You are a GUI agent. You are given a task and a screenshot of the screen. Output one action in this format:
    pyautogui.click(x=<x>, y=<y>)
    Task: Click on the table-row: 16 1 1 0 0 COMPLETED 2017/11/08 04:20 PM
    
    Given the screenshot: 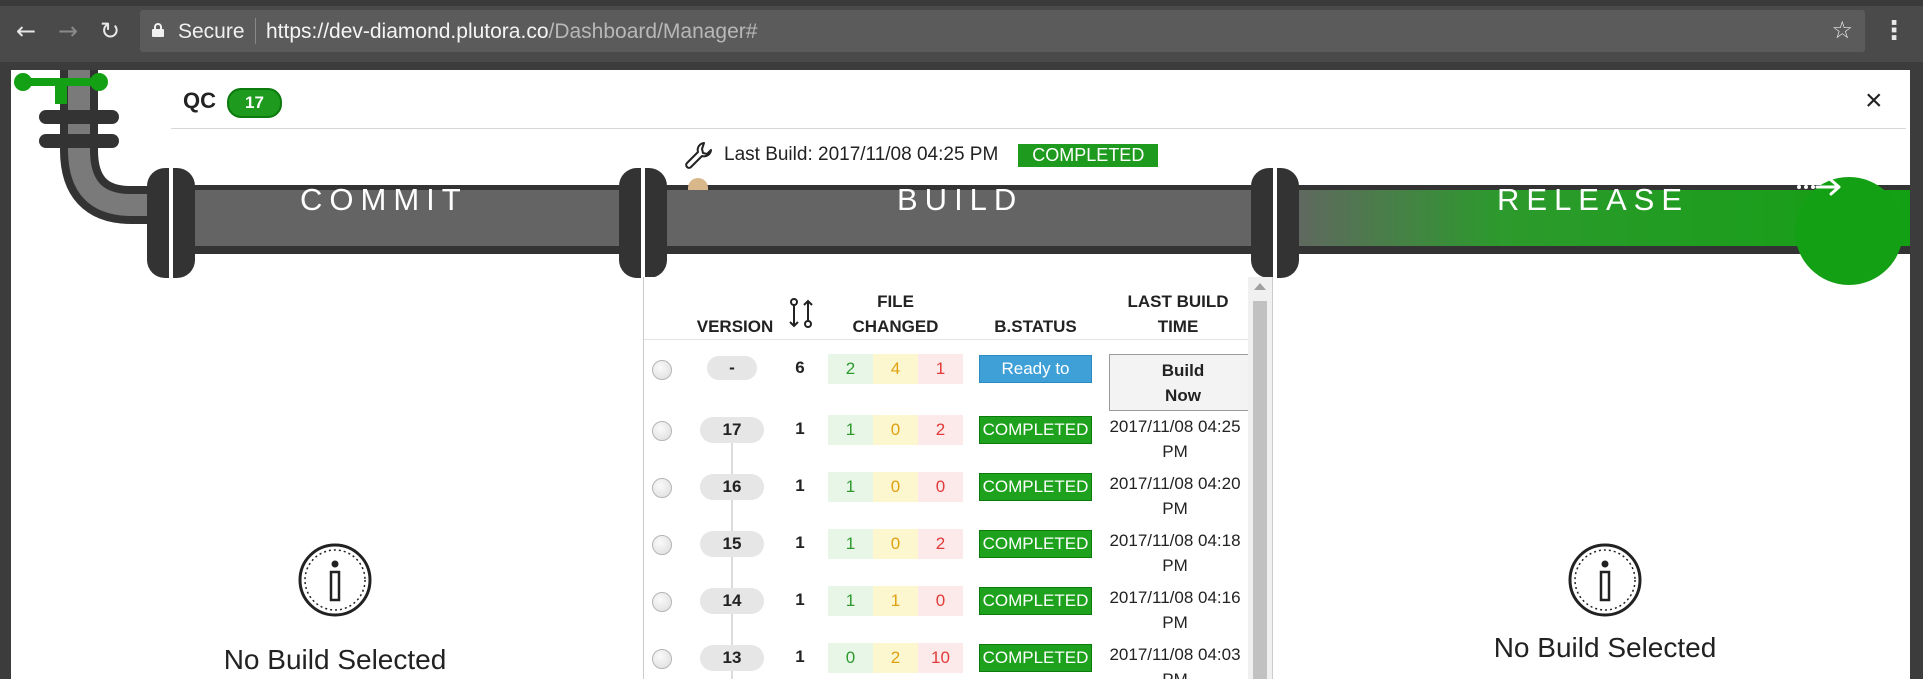 What is the action you would take?
    pyautogui.click(x=947, y=493)
    